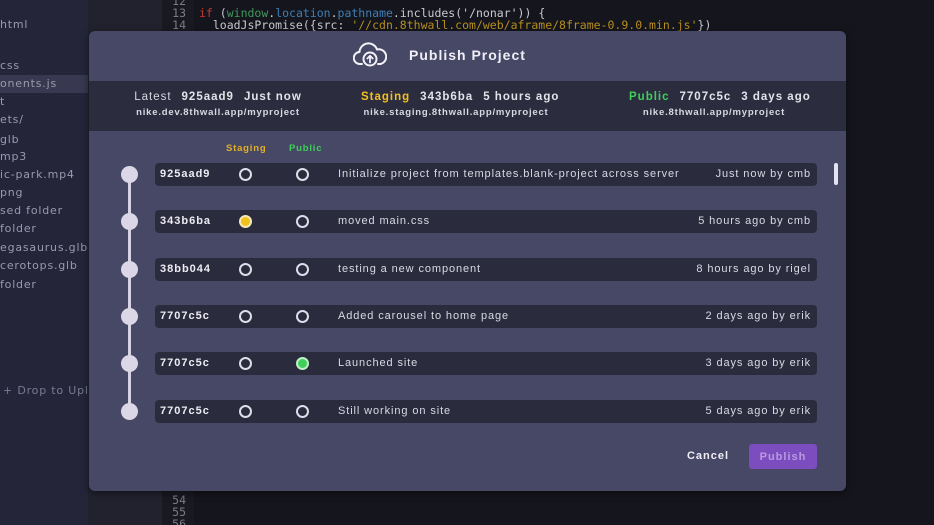 This screenshot has width=934, height=525. I want to click on file-item: ic-park.mp4, so click(44, 175).